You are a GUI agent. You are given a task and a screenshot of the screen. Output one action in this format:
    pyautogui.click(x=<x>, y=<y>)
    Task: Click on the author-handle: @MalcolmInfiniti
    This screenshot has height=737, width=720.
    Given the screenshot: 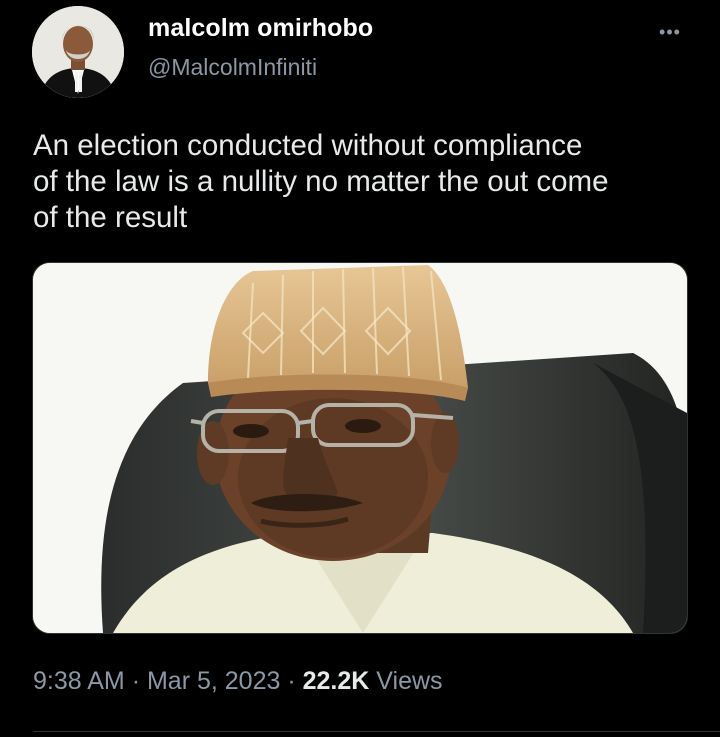 What is the action you would take?
    pyautogui.click(x=232, y=67)
    